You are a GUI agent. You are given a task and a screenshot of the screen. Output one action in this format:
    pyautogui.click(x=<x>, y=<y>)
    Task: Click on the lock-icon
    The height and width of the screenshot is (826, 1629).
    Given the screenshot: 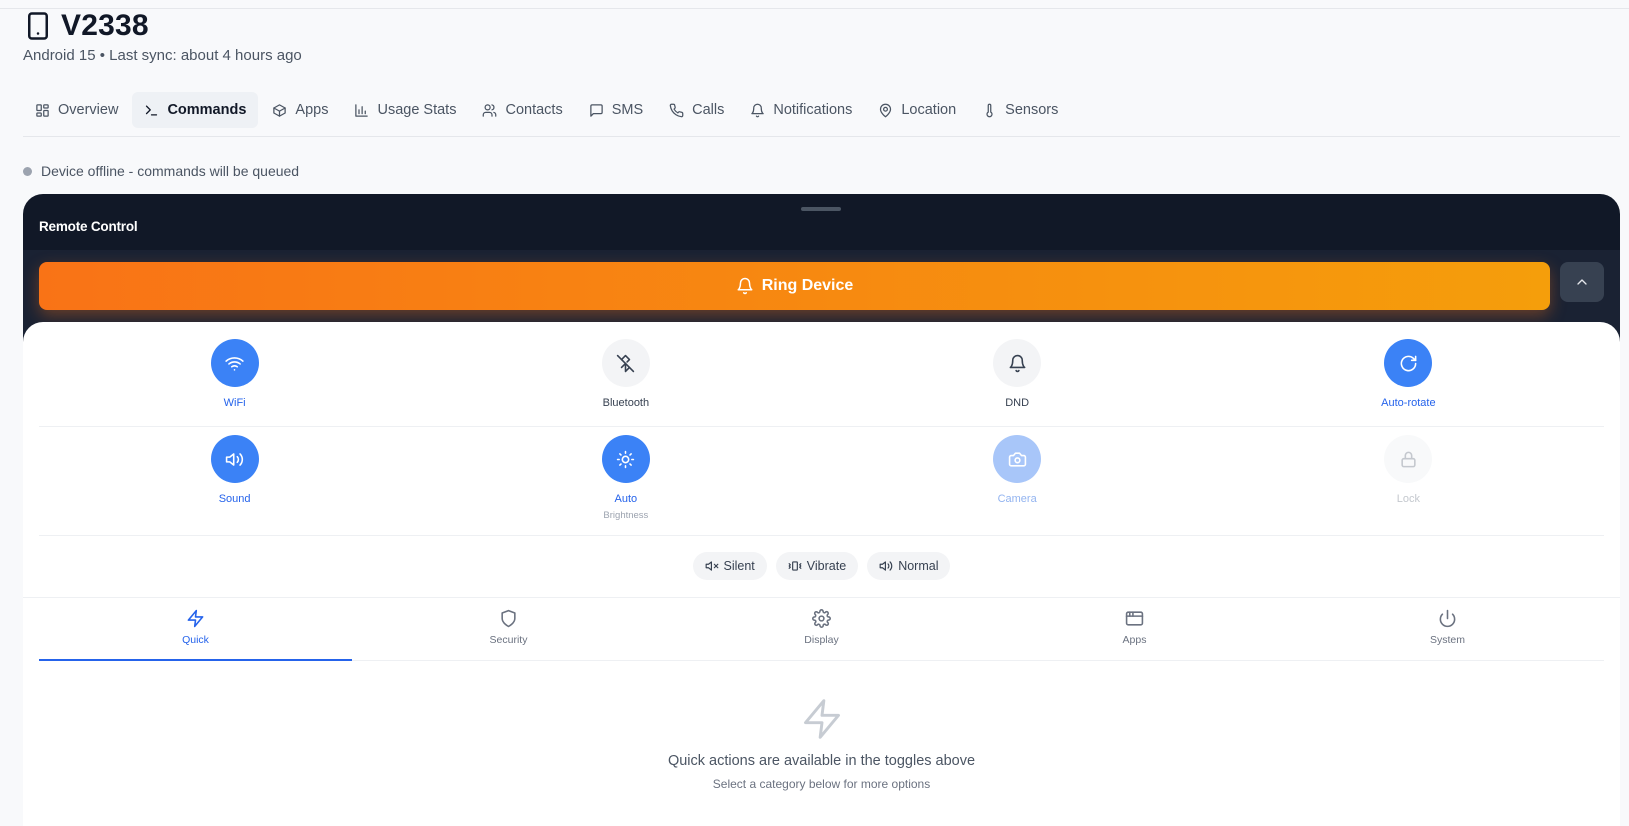 What is the action you would take?
    pyautogui.click(x=1408, y=459)
    